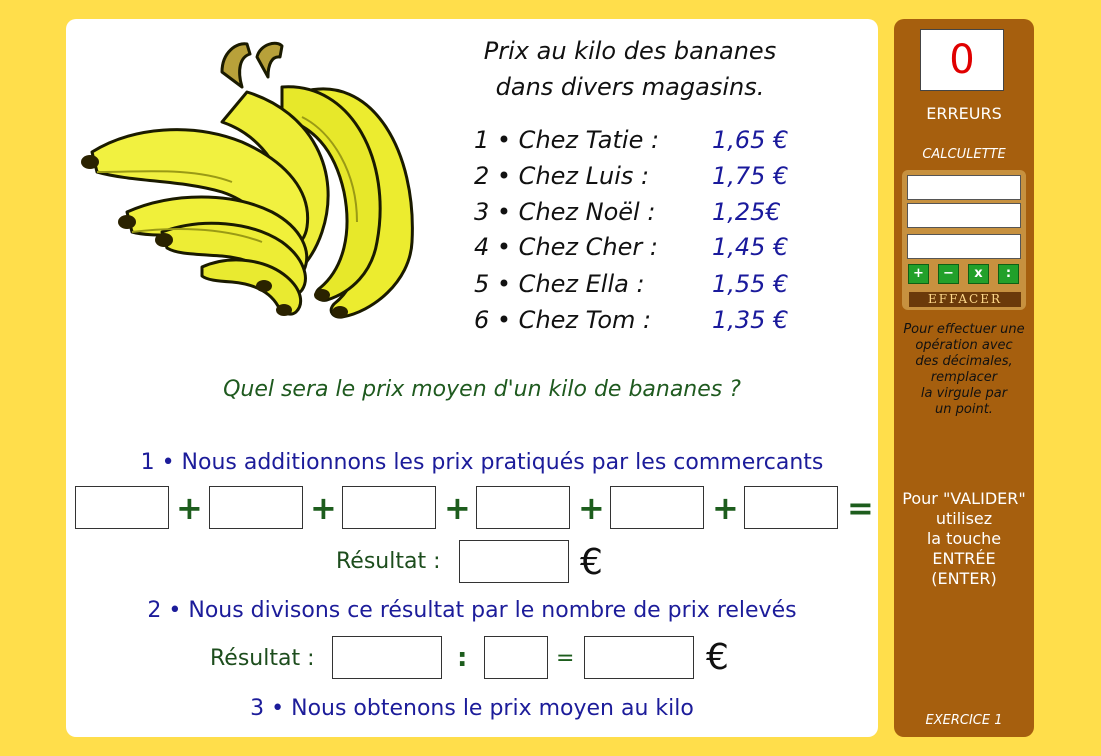 The height and width of the screenshot is (756, 1101). What do you see at coordinates (964, 558) in the screenshot?
I see `validate-line: ENTRÉE` at bounding box center [964, 558].